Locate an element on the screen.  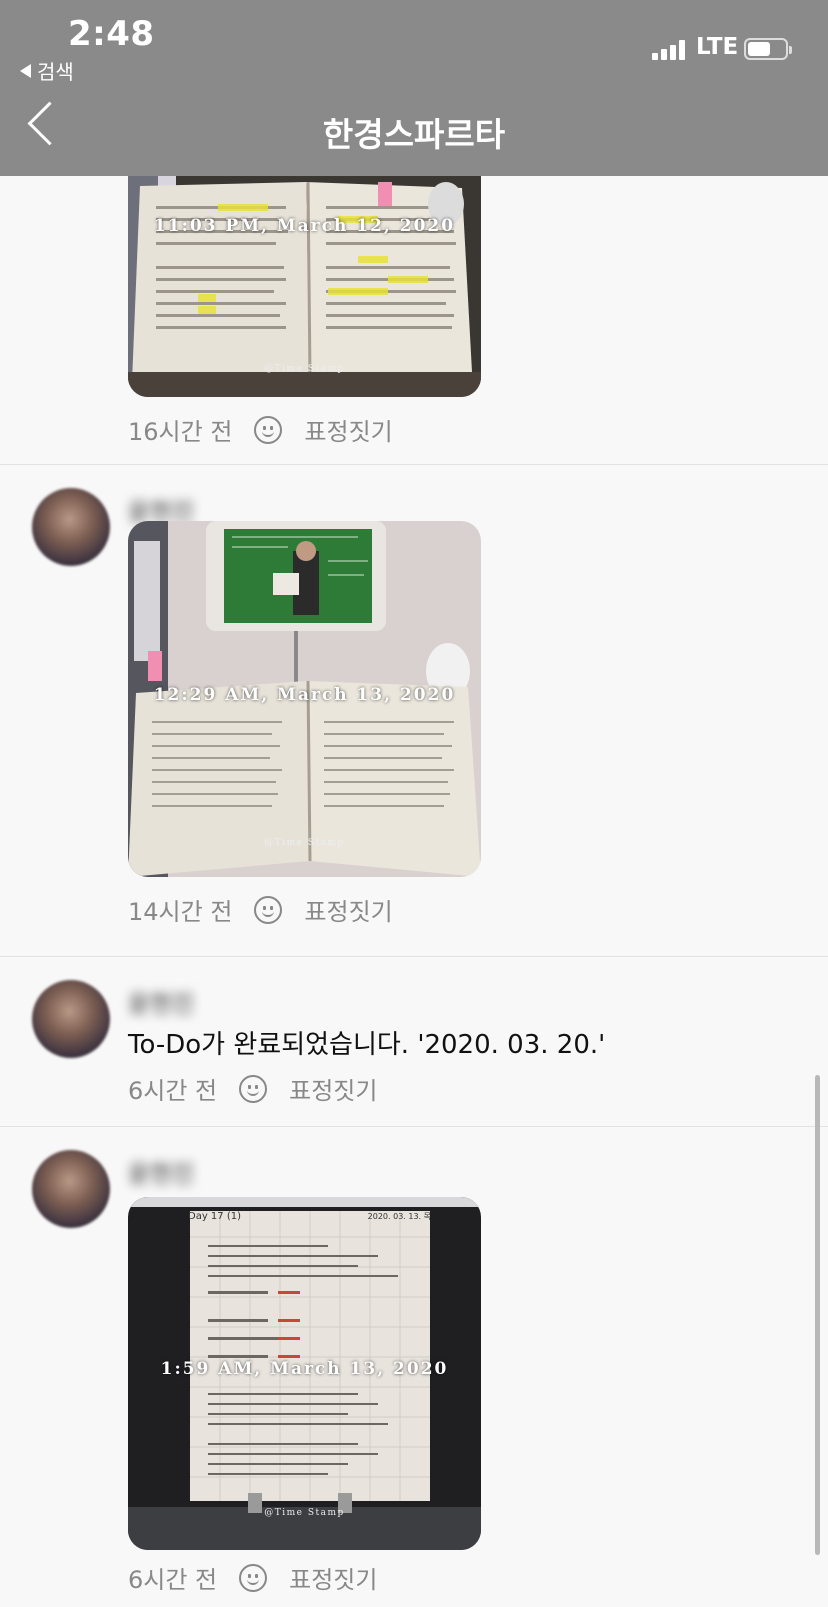
page-title: 한경스파르타 is located at coordinates (414, 134).